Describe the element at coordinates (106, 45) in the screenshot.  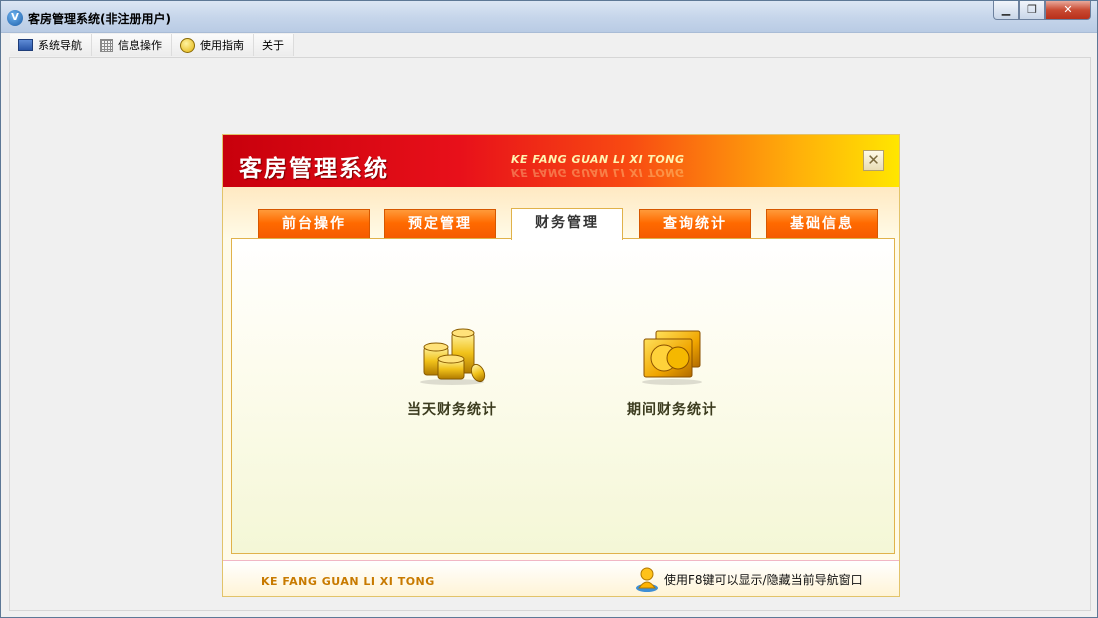
I see `grid-icon` at that location.